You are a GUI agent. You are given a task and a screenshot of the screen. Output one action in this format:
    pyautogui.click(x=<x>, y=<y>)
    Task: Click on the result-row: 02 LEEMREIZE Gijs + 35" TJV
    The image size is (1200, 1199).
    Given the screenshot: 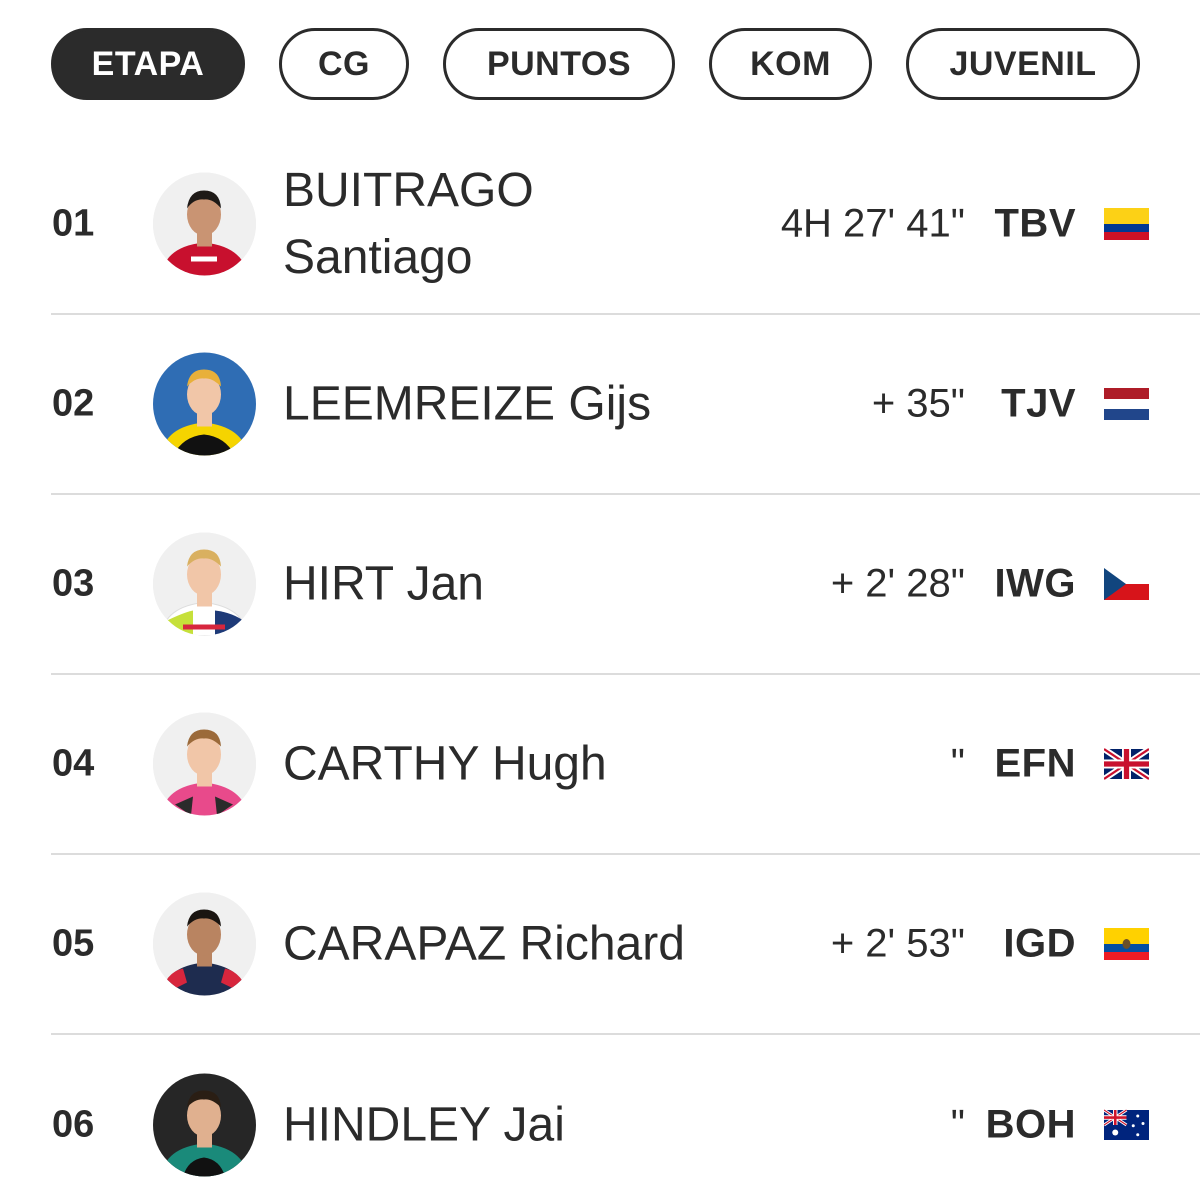 What is the action you would take?
    pyautogui.click(x=625, y=405)
    